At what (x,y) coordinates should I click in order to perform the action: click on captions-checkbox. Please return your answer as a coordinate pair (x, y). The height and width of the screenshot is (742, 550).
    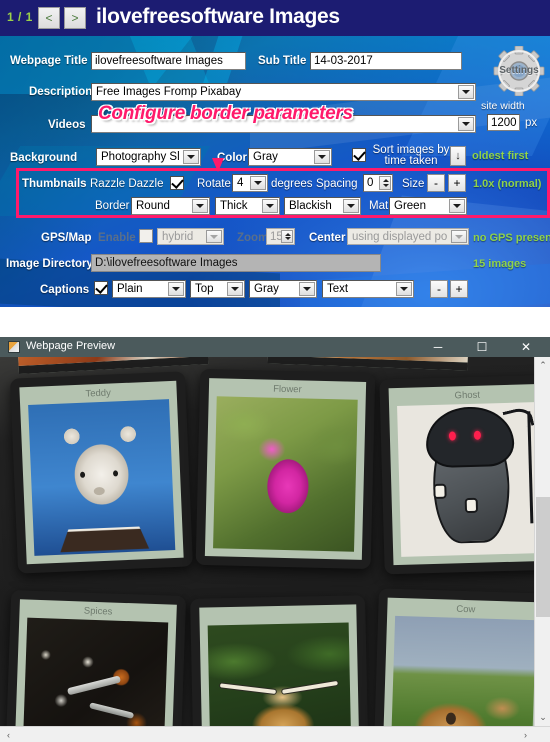
    Looking at the image, I should click on (101, 288).